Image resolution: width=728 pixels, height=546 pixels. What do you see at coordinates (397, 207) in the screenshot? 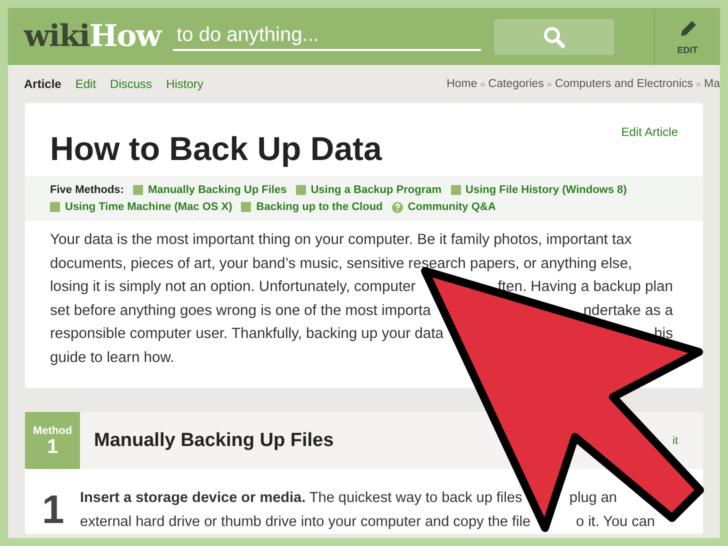
I see `question-icon` at bounding box center [397, 207].